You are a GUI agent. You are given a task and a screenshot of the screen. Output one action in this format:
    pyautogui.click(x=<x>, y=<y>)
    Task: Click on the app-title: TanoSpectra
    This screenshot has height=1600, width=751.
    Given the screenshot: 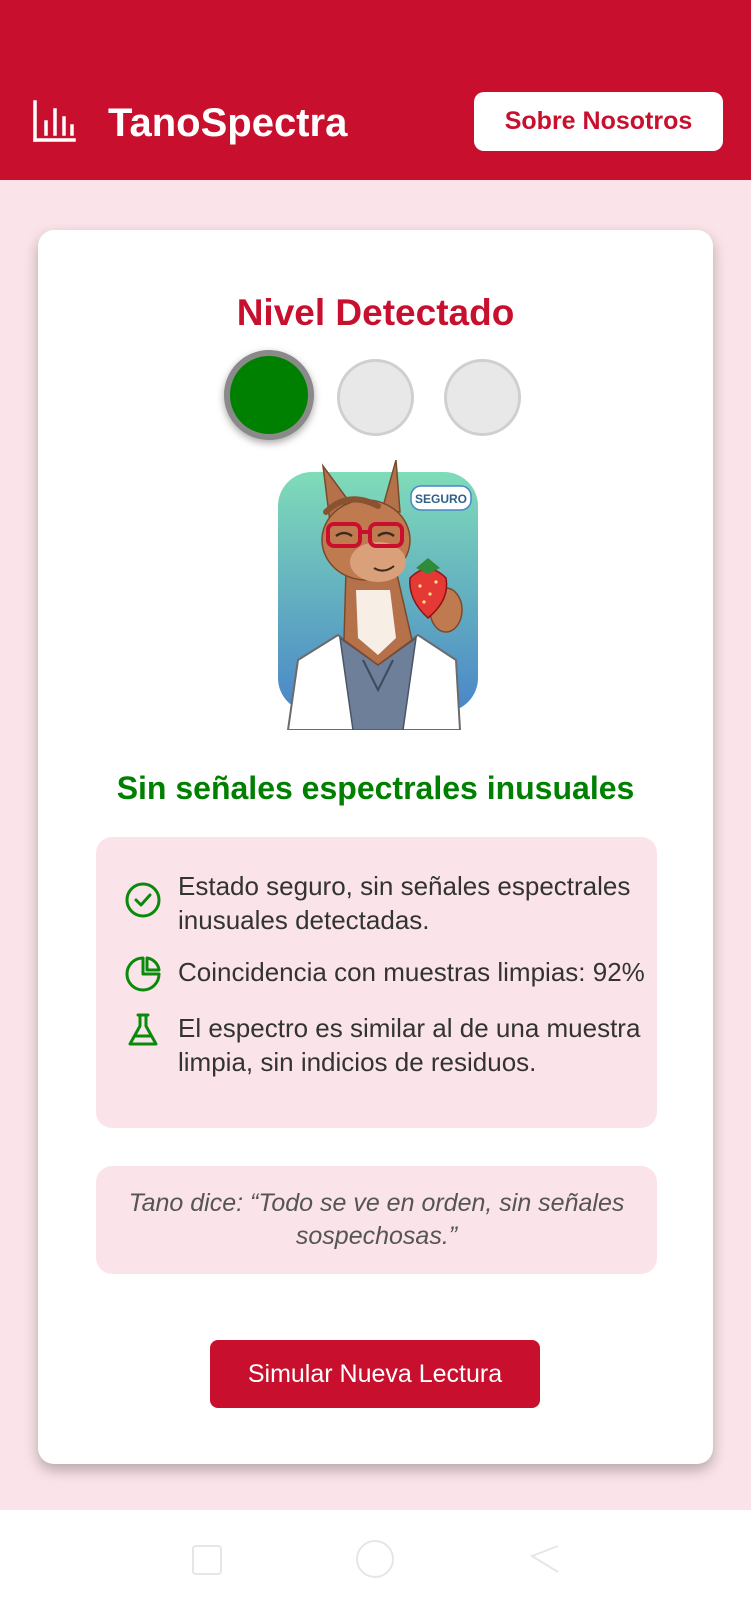 What is the action you would take?
    pyautogui.click(x=228, y=123)
    